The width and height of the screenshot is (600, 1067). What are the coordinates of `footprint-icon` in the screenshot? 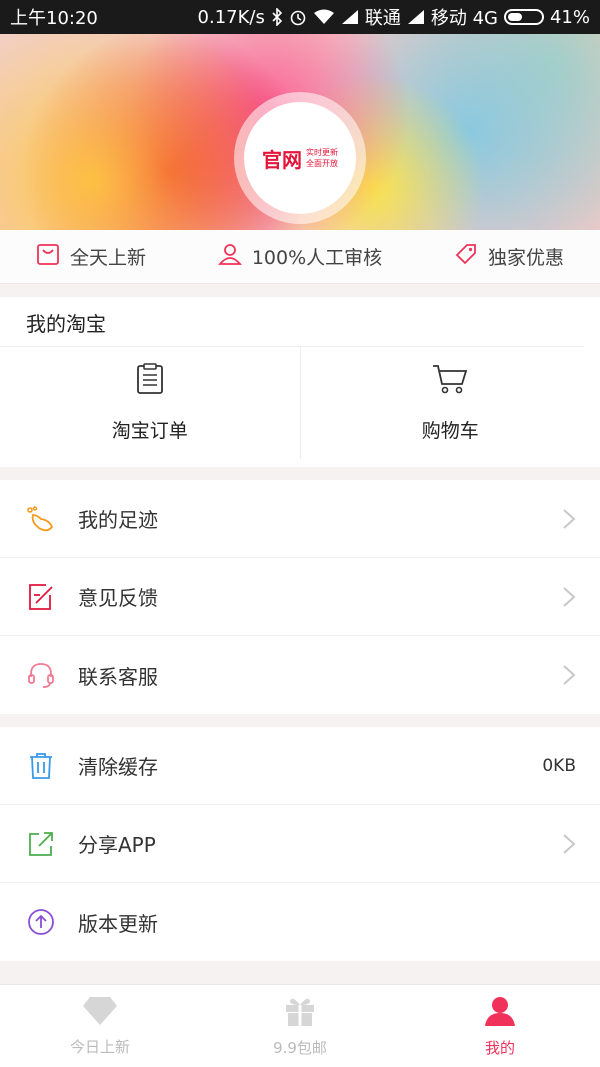 It's located at (41, 519).